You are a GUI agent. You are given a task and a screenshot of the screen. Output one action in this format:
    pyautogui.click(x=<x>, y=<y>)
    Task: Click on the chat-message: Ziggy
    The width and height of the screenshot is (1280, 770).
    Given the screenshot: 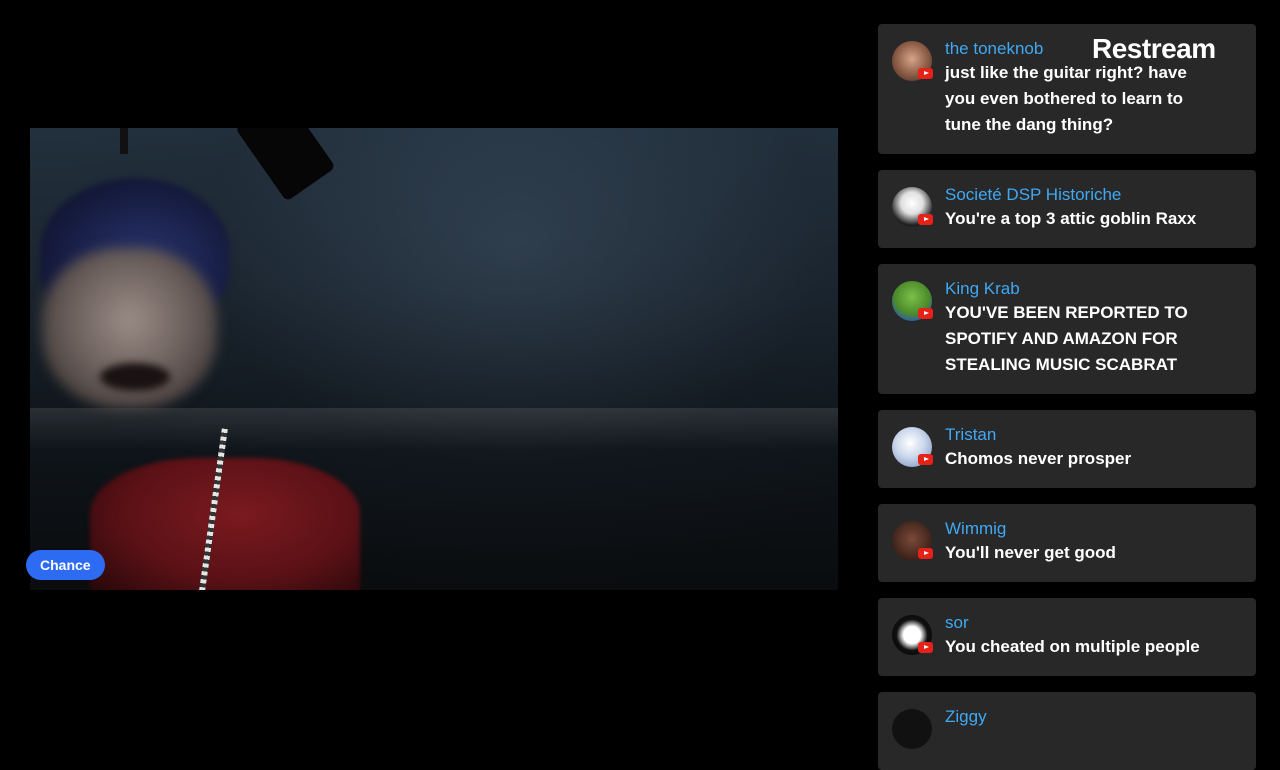 What is the action you would take?
    pyautogui.click(x=1067, y=731)
    